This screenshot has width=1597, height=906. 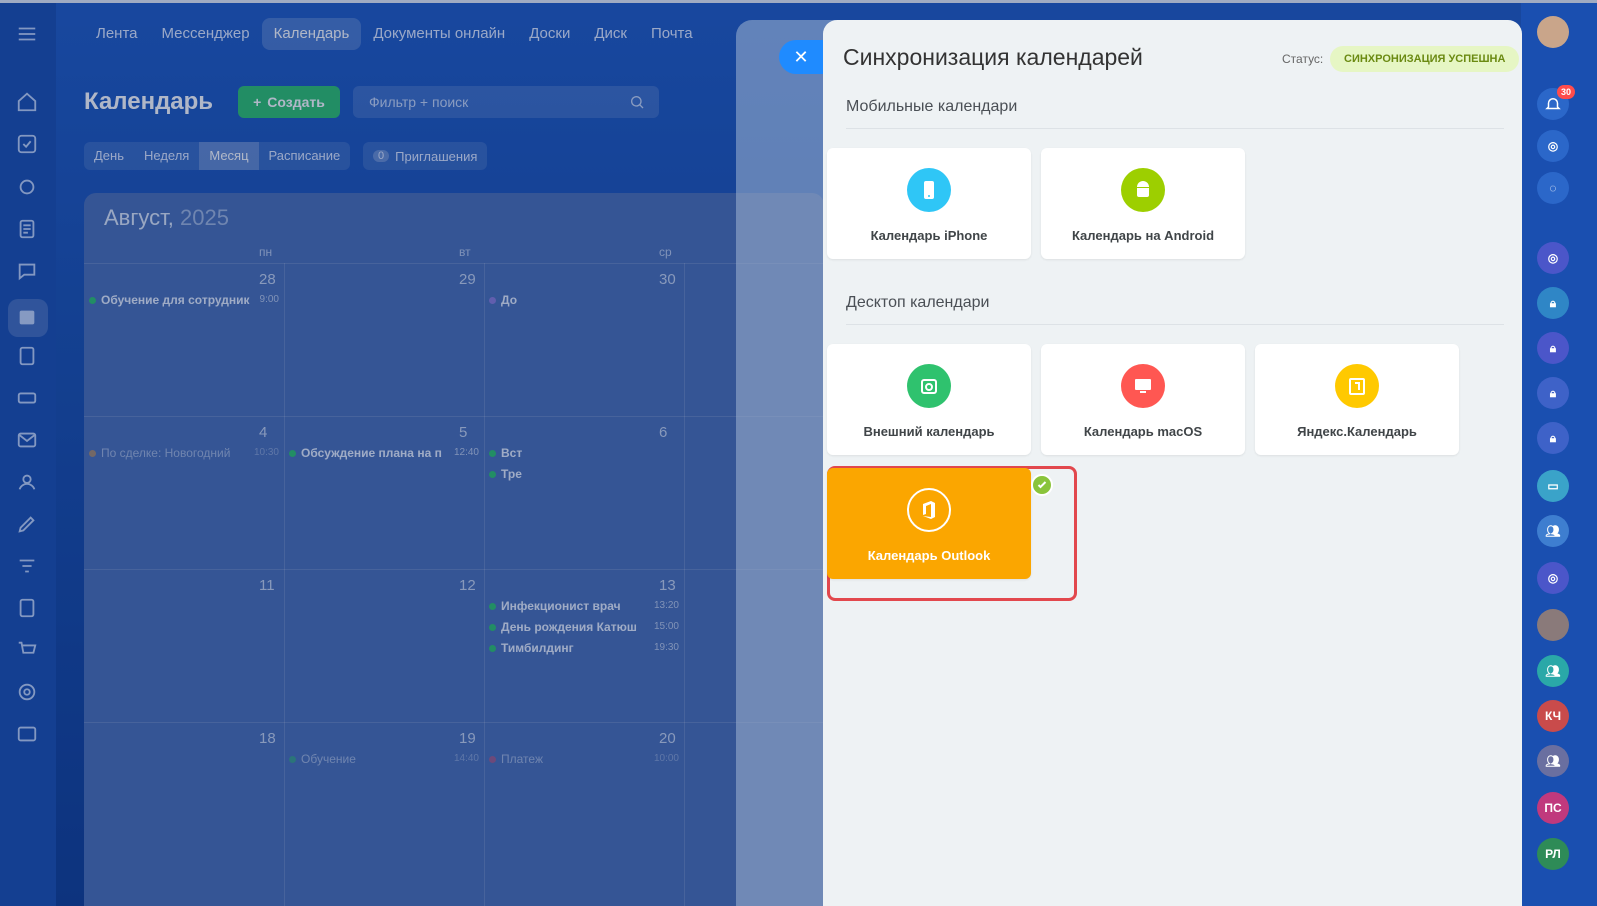 I want to click on card-label: Календарь Outlook, so click(x=929, y=555).